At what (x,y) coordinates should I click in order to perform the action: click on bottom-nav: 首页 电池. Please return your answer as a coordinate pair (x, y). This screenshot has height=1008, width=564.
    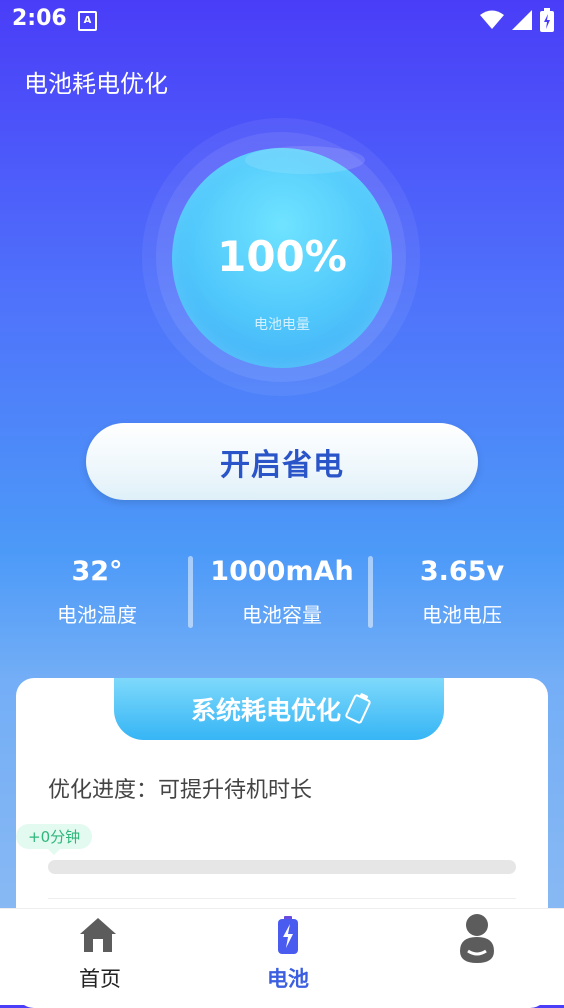
    Looking at the image, I should click on (282, 956).